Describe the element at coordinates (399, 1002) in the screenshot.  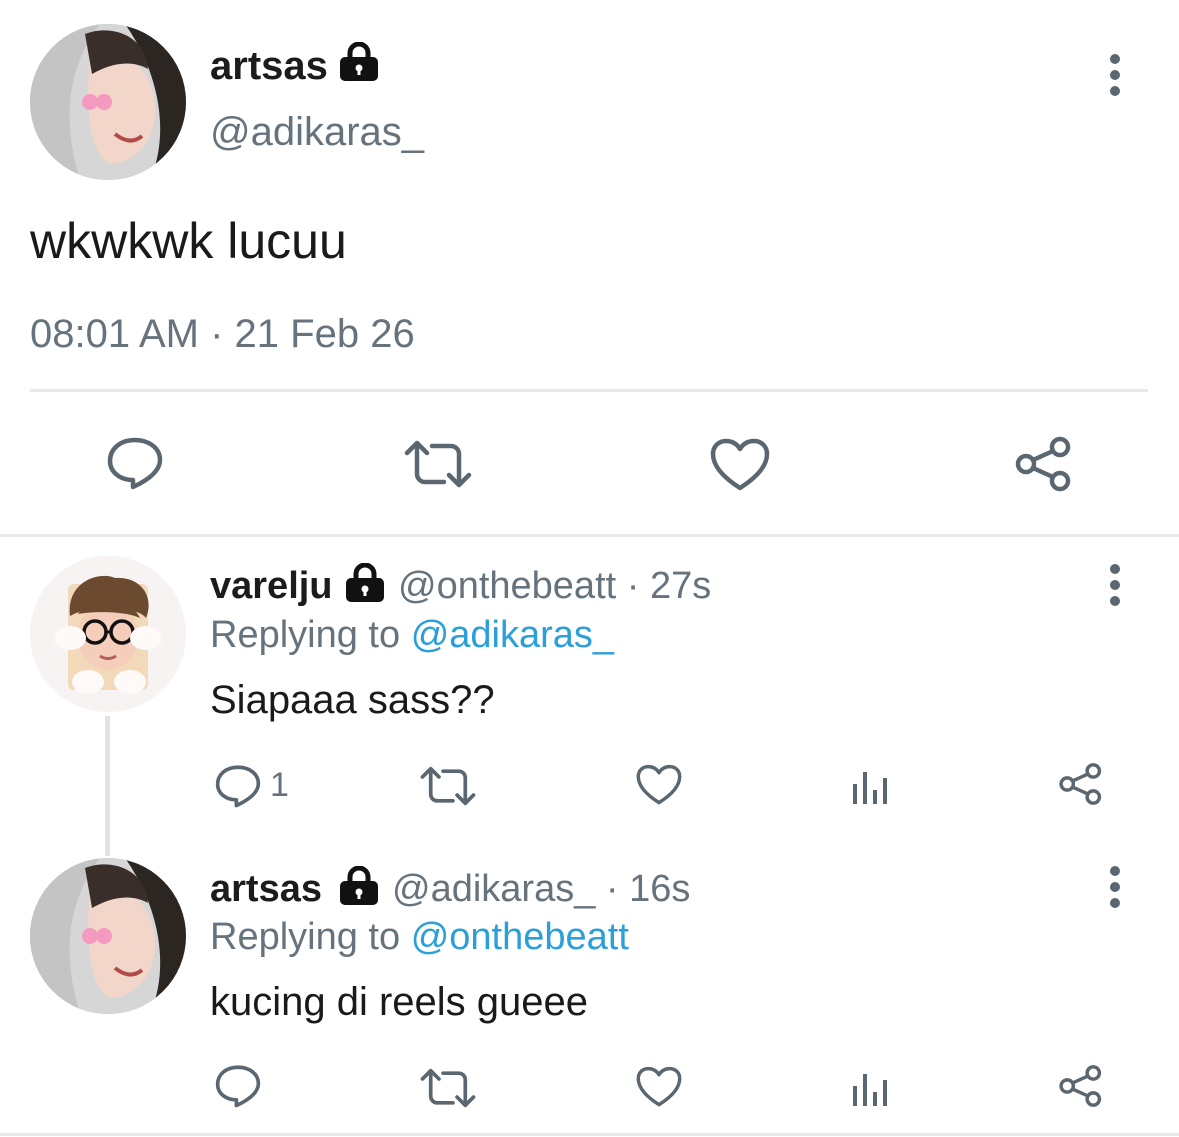
I see `reply-text: kucing di reels gueee` at that location.